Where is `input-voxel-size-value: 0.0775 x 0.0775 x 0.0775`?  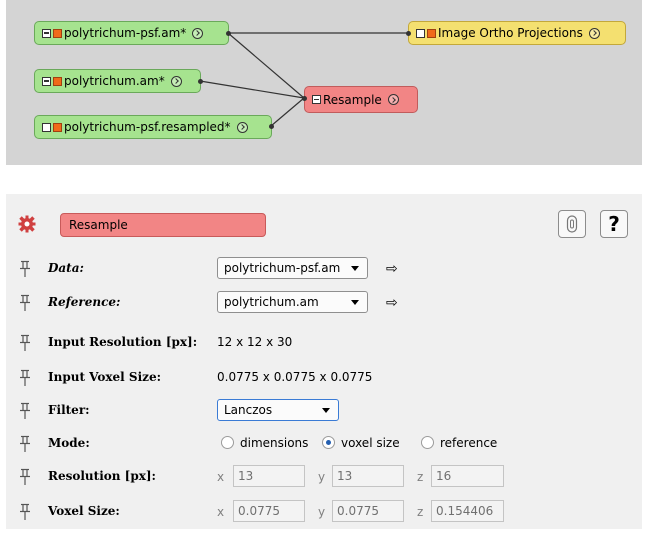
input-voxel-size-value: 0.0775 x 0.0775 x 0.0775 is located at coordinates (295, 377).